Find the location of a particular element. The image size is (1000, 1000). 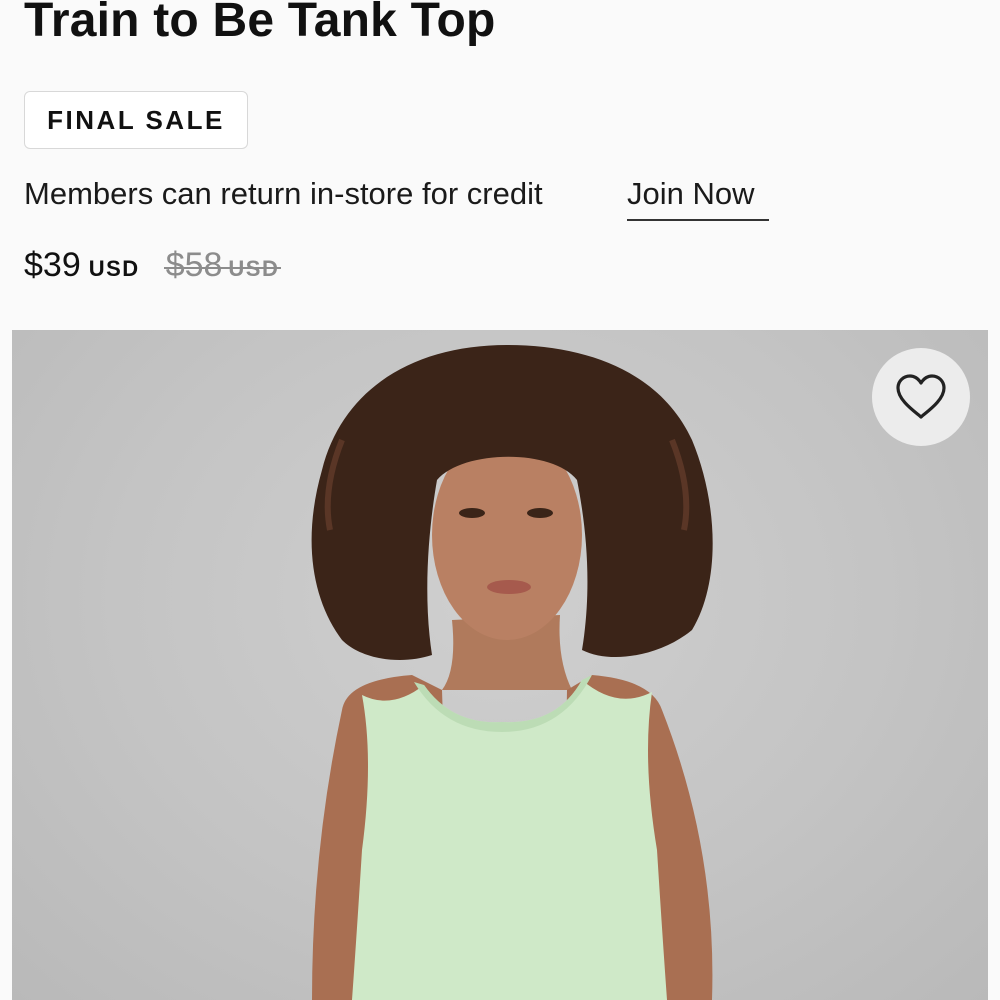

wishlist-button is located at coordinates (921, 397).